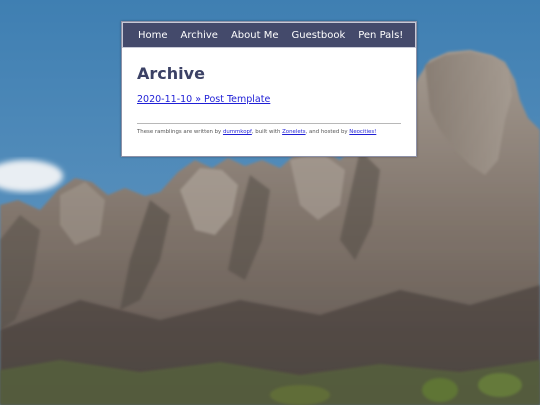 This screenshot has width=540, height=405. I want to click on footer-divider, so click(269, 123).